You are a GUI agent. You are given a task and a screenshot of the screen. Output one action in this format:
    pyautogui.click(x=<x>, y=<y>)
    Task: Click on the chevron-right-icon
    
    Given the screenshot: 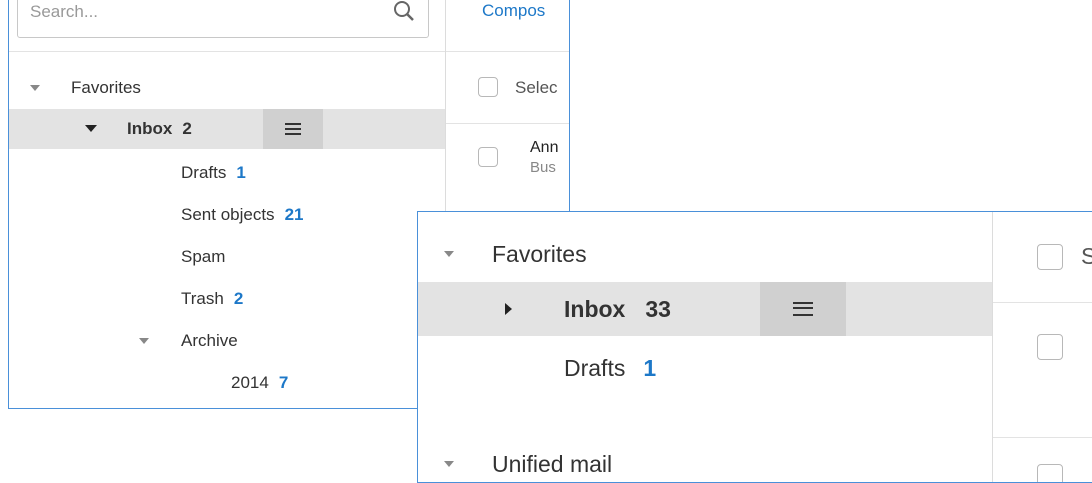 What is the action you would take?
    pyautogui.click(x=508, y=309)
    